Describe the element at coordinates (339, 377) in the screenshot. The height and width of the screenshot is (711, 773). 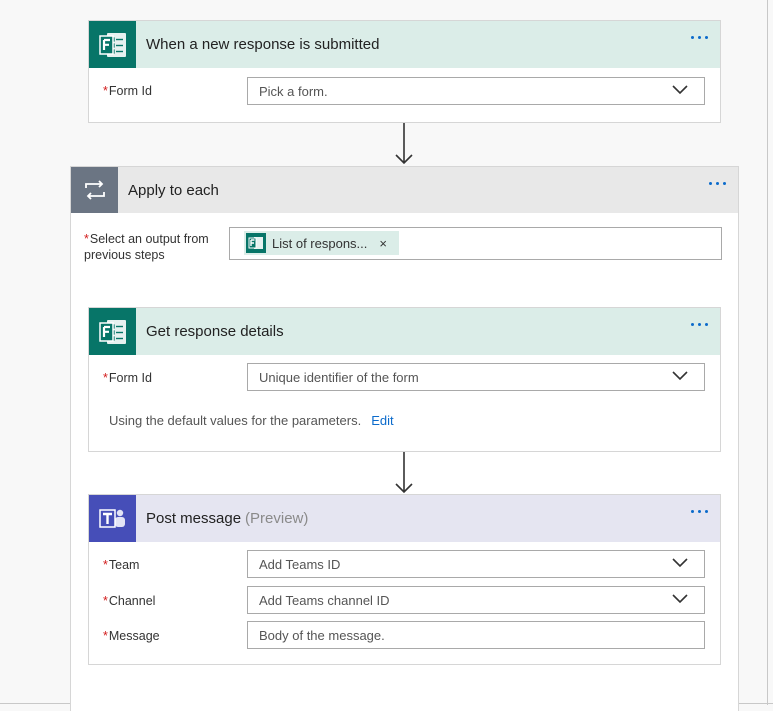
I see `form-id-value: Unique identifier of the form` at that location.